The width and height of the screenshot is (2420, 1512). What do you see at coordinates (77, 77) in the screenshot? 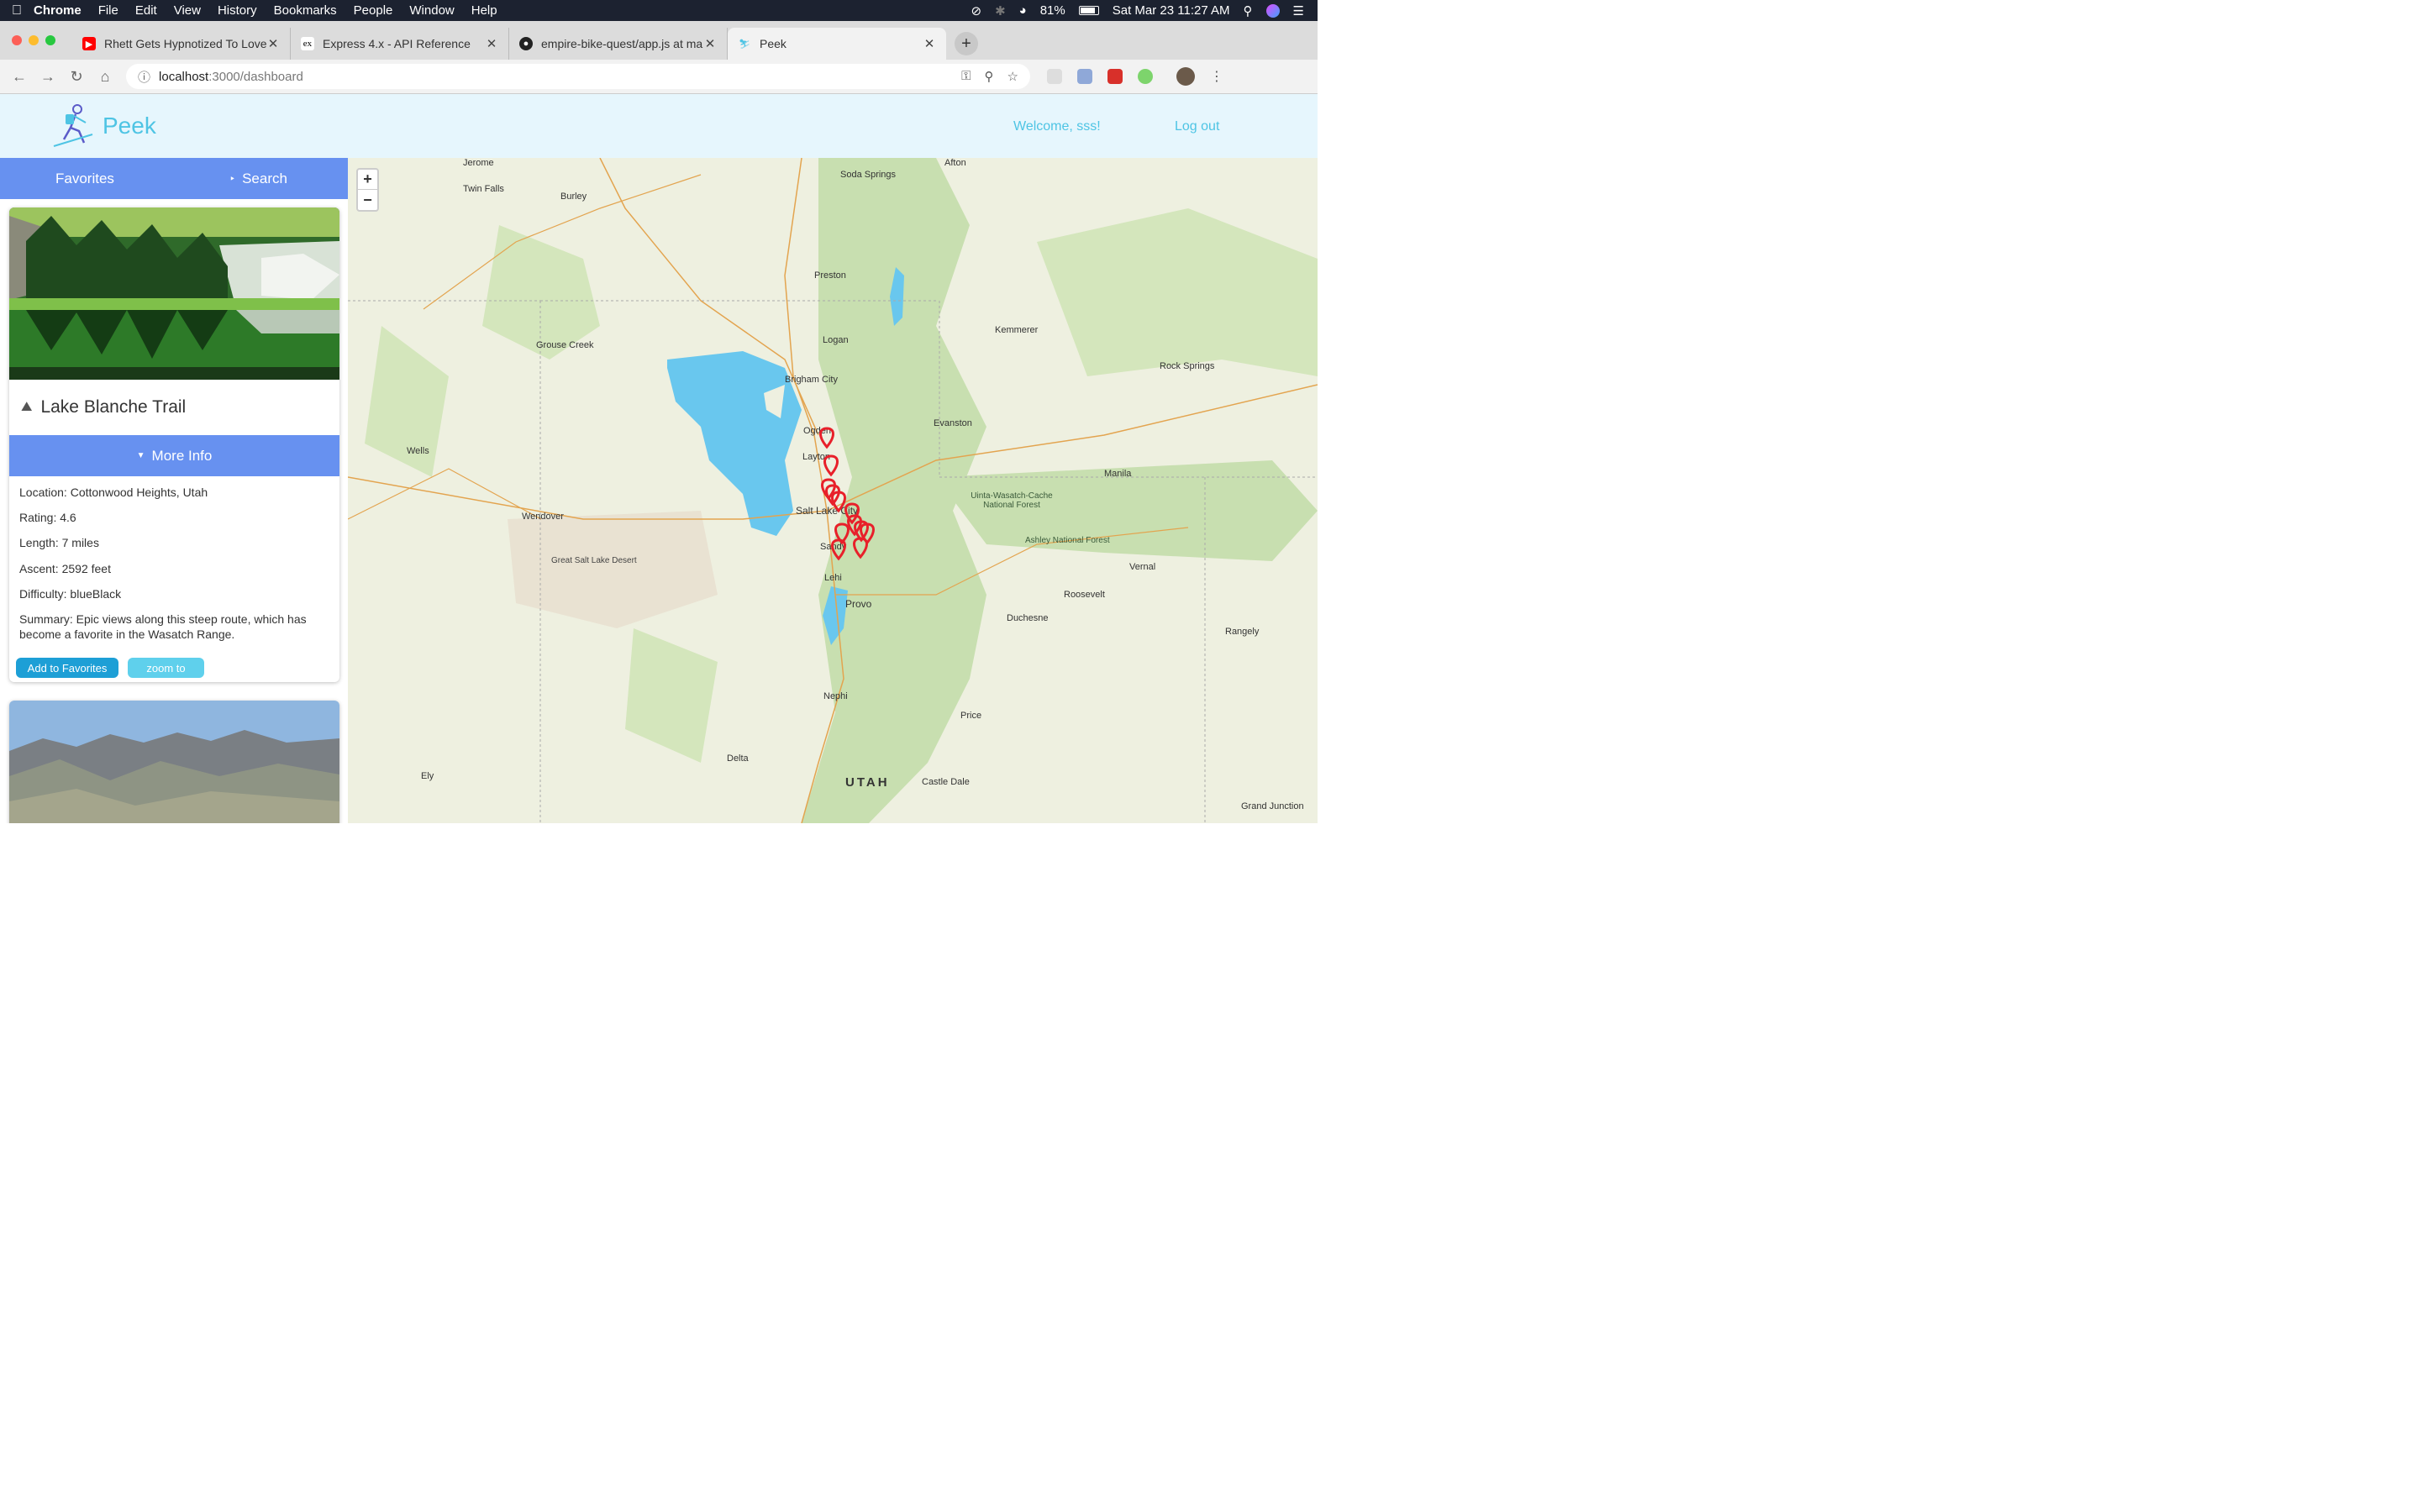
I see `reload-icon: ↻` at bounding box center [77, 77].